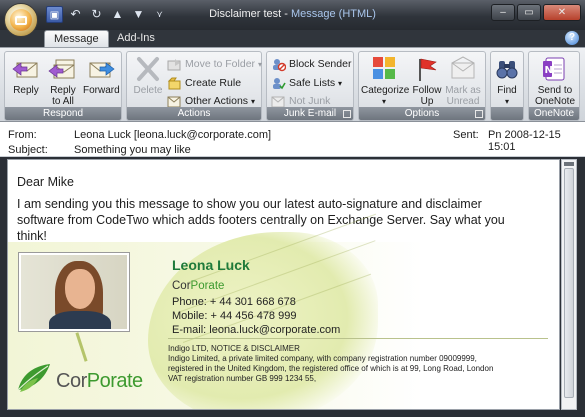 The image size is (585, 417). What do you see at coordinates (311, 64) in the screenshot?
I see `block-sender-button: Block Sender` at bounding box center [311, 64].